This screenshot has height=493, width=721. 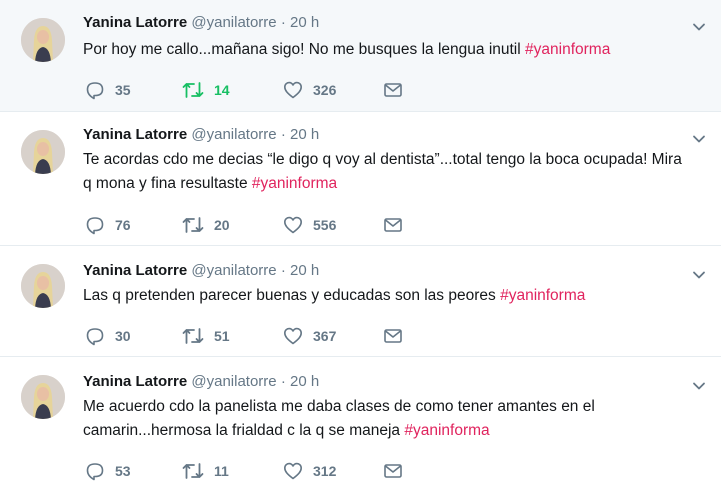 What do you see at coordinates (108, 90) in the screenshot?
I see `reply-button: 35` at bounding box center [108, 90].